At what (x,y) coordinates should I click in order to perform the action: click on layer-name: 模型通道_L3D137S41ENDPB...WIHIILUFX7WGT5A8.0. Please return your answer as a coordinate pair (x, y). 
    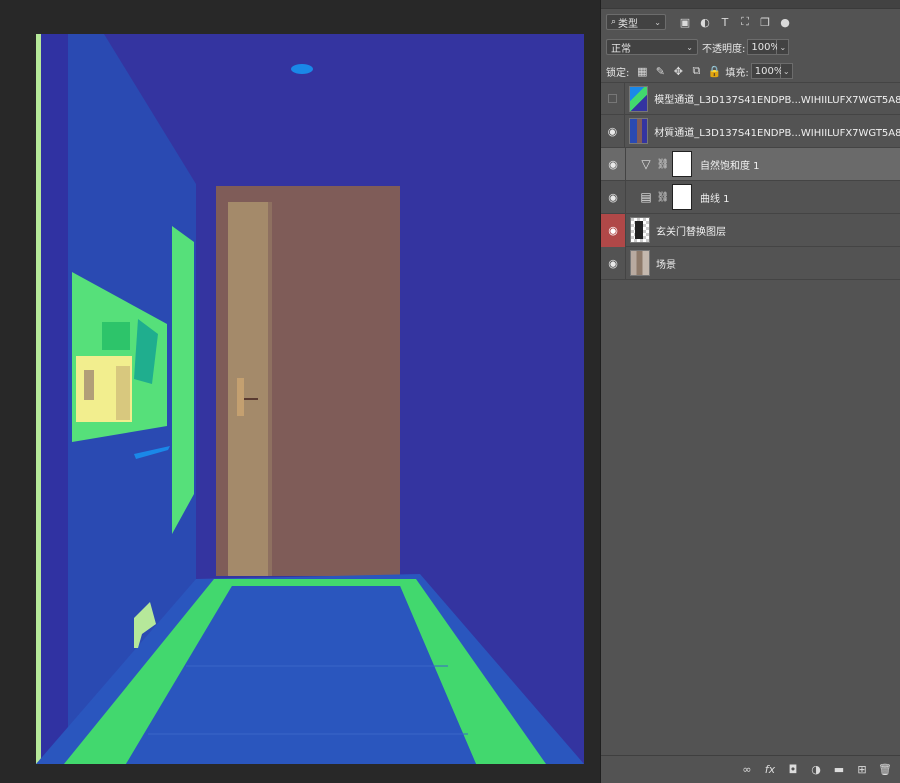
    Looking at the image, I should click on (777, 98).